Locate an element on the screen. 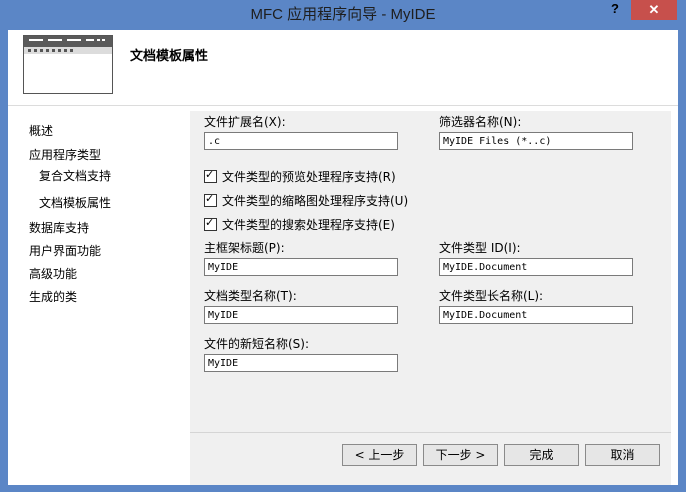 This screenshot has width=686, height=492. search-handler-label: 文件类型的搜索处理程序支持(E) is located at coordinates (308, 225).